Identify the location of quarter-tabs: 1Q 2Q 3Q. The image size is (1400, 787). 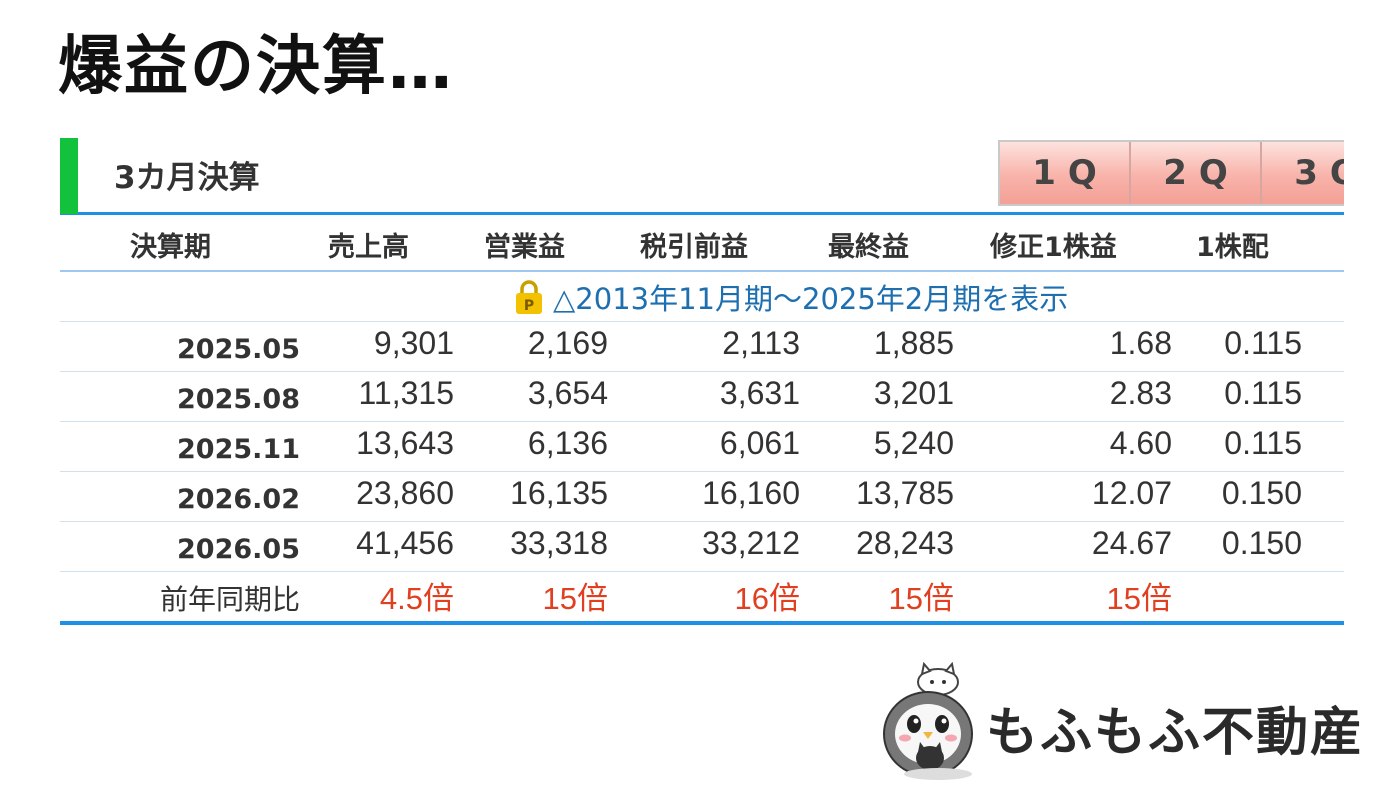
(1171, 173).